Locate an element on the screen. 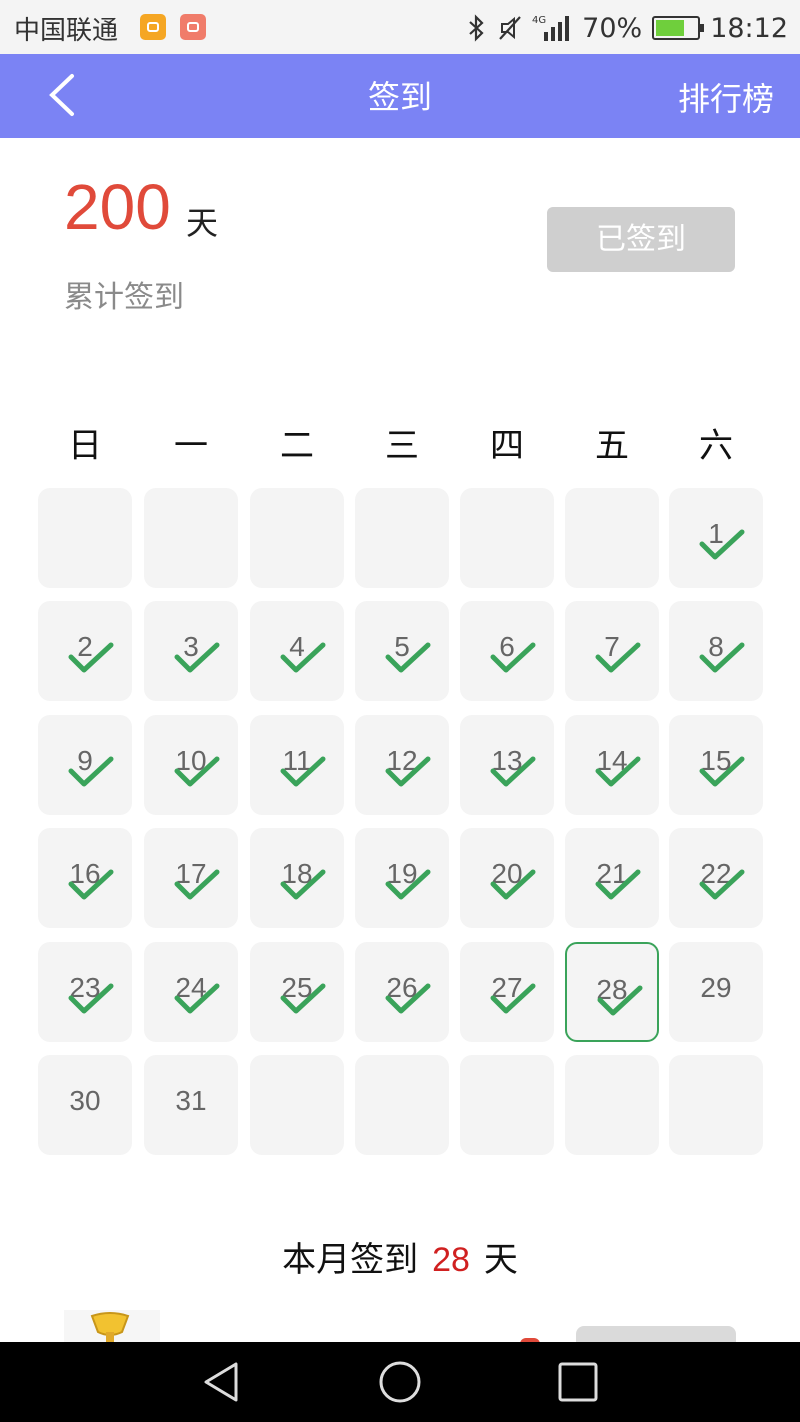 The width and height of the screenshot is (800, 1422). svg-text: 4G is located at coordinates (539, 20).